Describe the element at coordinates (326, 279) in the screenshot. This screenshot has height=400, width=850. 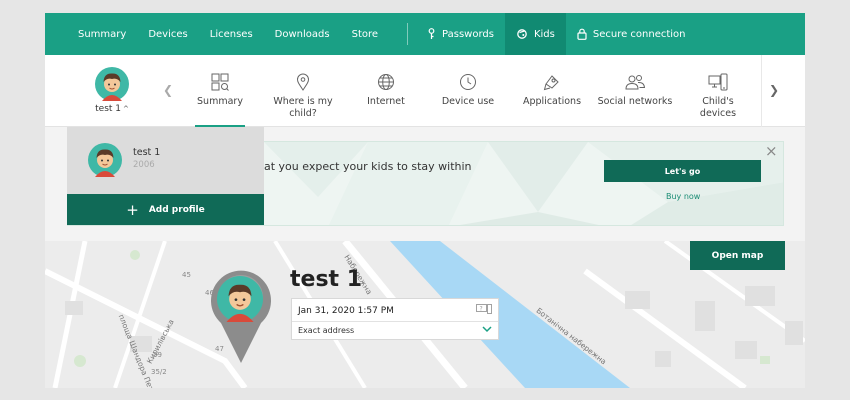
I see `map-child-name: test 1` at that location.